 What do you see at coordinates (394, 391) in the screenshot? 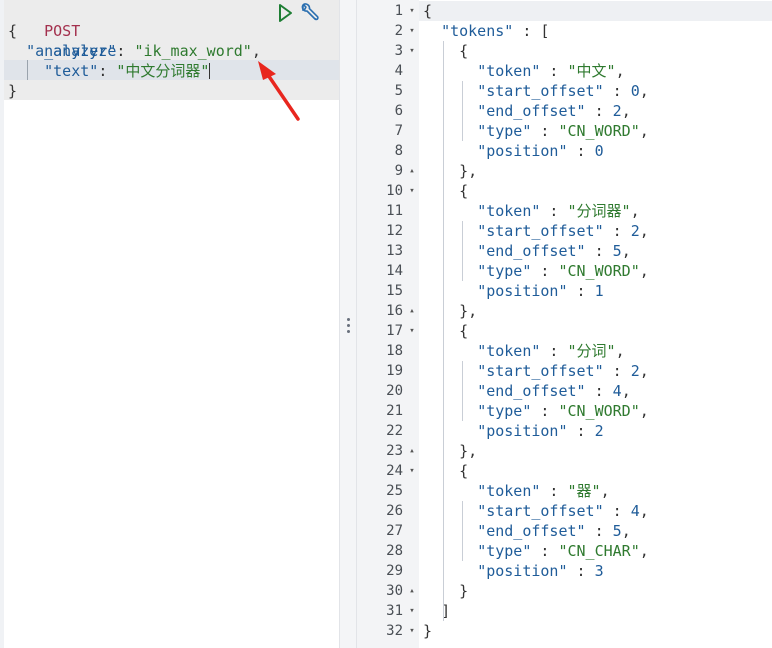
I see `line-number: 20` at bounding box center [394, 391].